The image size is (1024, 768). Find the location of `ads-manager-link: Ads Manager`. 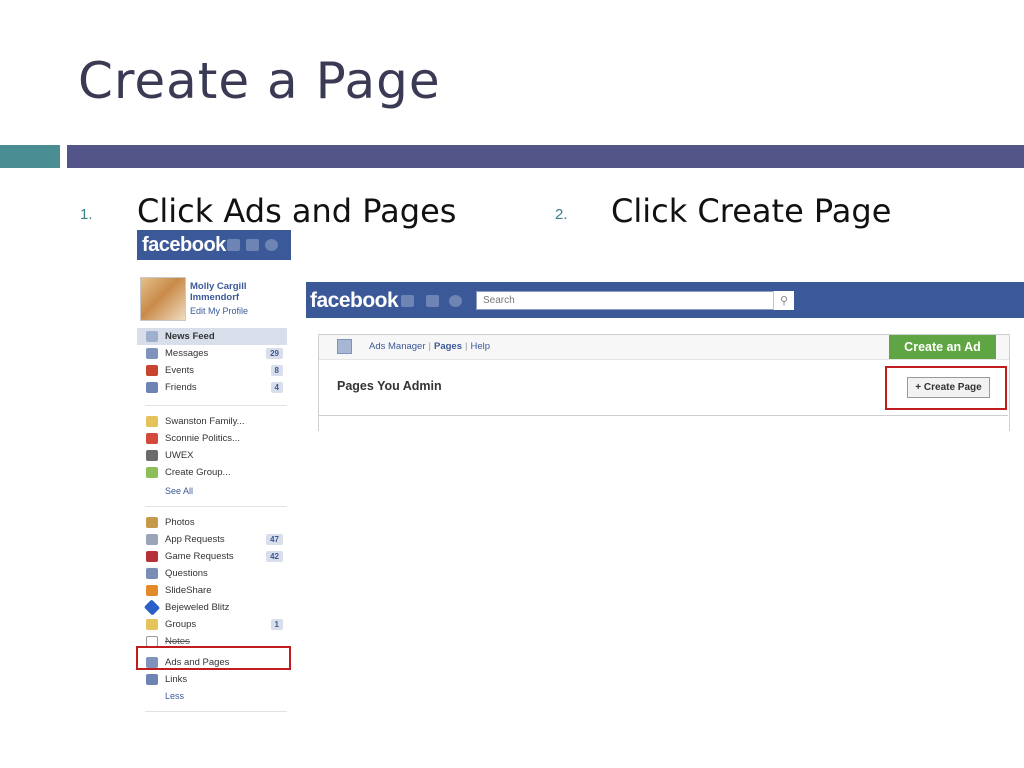

ads-manager-link: Ads Manager is located at coordinates (397, 346).